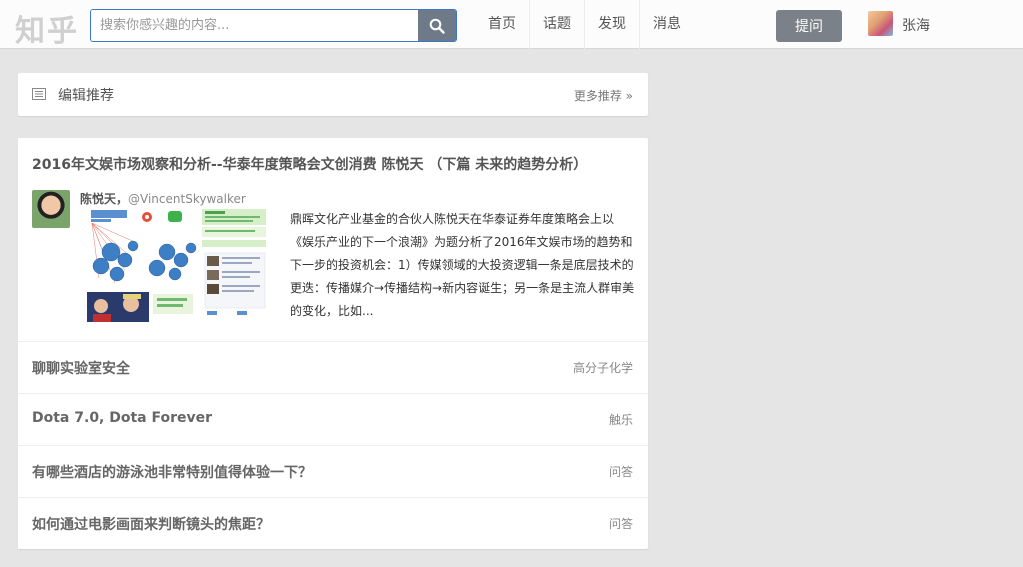  Describe the element at coordinates (333, 523) in the screenshot. I see `list-item: 如何通过电影画面来判断镜头的焦距？ 问答` at that location.